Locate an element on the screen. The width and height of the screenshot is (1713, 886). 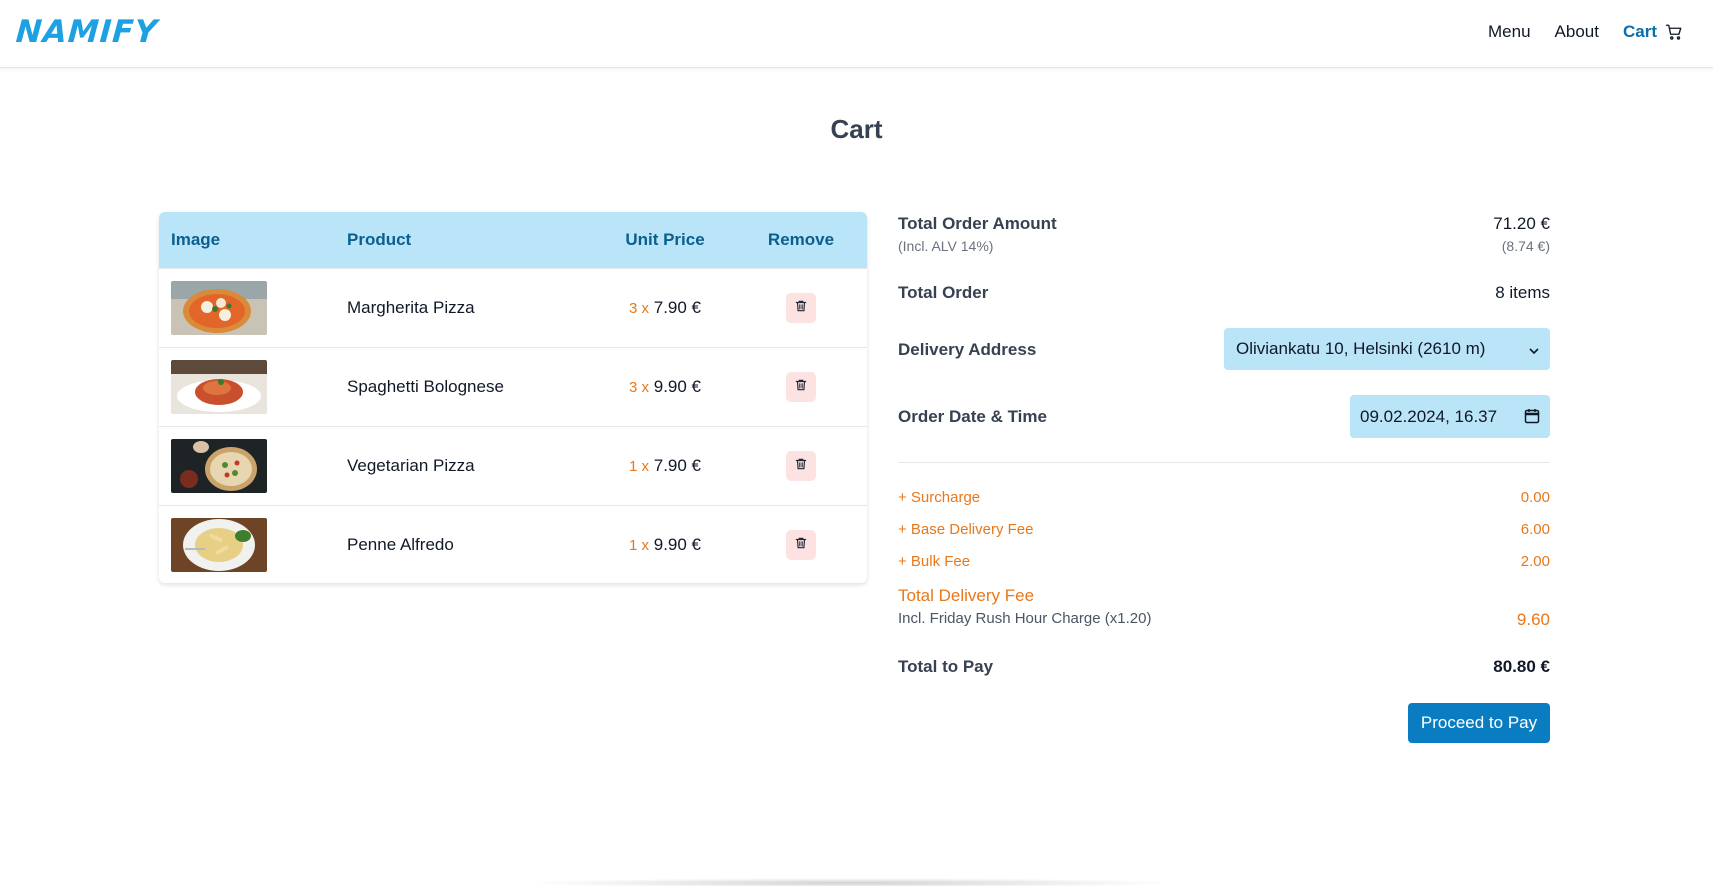
bulk-fee-row: + Bulk Fee 2.00 is located at coordinates (1224, 561).